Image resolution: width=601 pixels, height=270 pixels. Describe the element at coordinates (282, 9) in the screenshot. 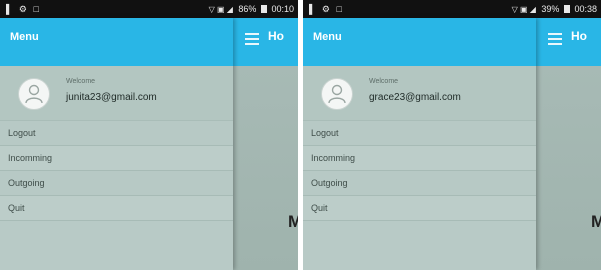

I see `clock: 00:10` at that location.